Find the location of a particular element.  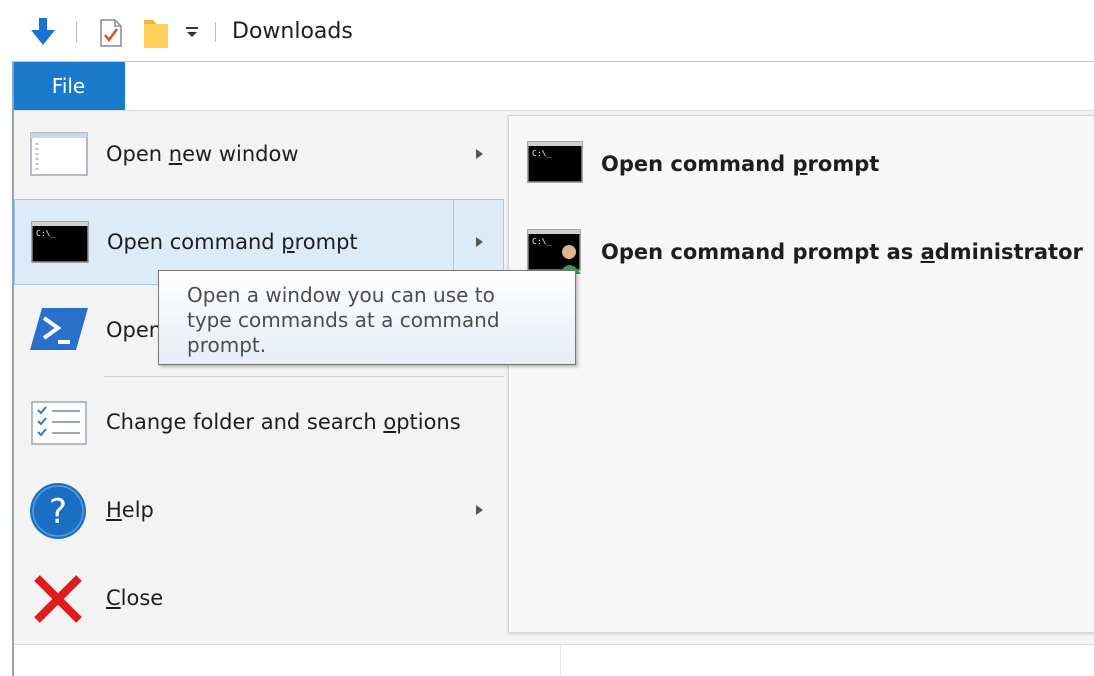

submenu-item-label: Open command prompt is located at coordinates (740, 164).